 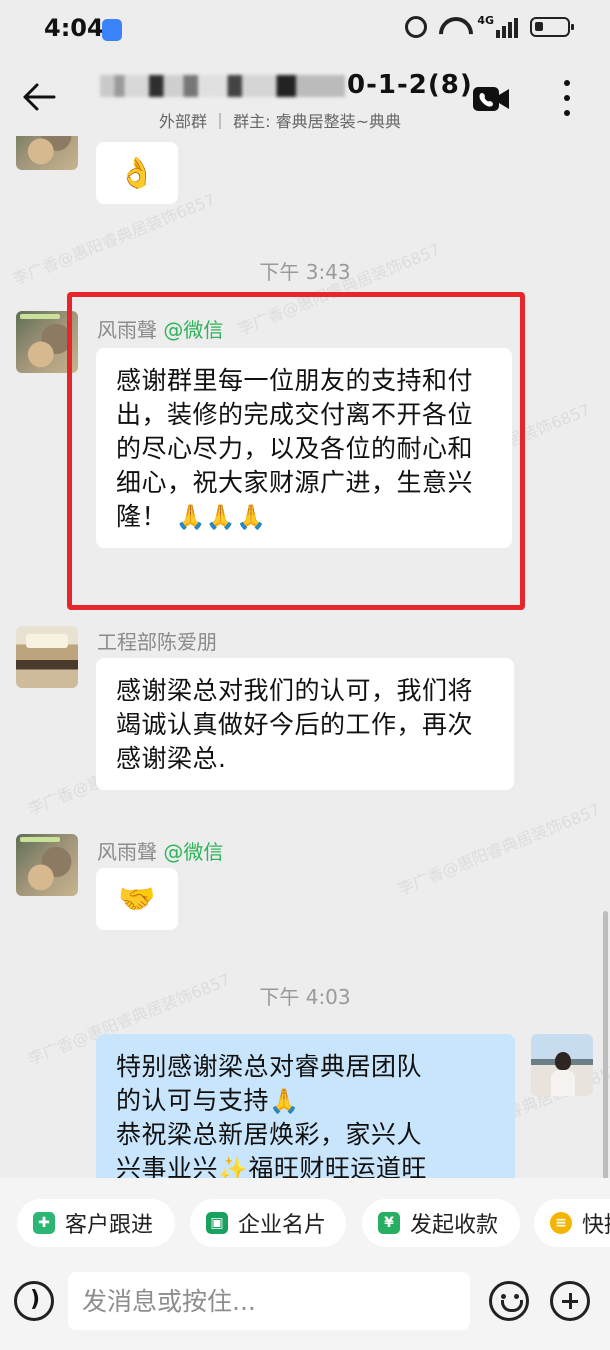 What do you see at coordinates (552, 27) in the screenshot?
I see `battery-icon` at bounding box center [552, 27].